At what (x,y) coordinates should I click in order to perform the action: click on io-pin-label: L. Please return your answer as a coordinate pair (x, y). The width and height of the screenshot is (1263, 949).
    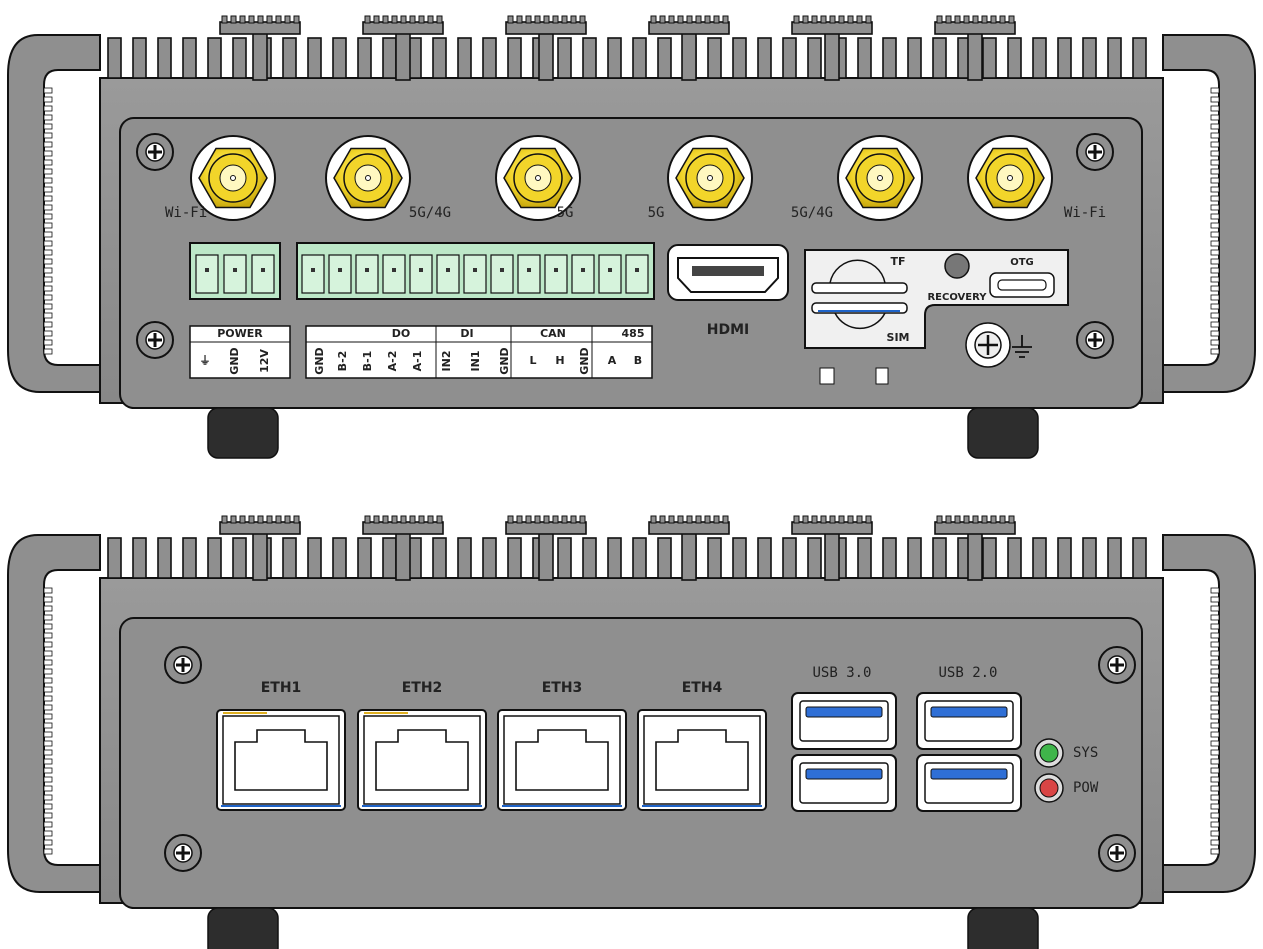
    Looking at the image, I should click on (532, 360).